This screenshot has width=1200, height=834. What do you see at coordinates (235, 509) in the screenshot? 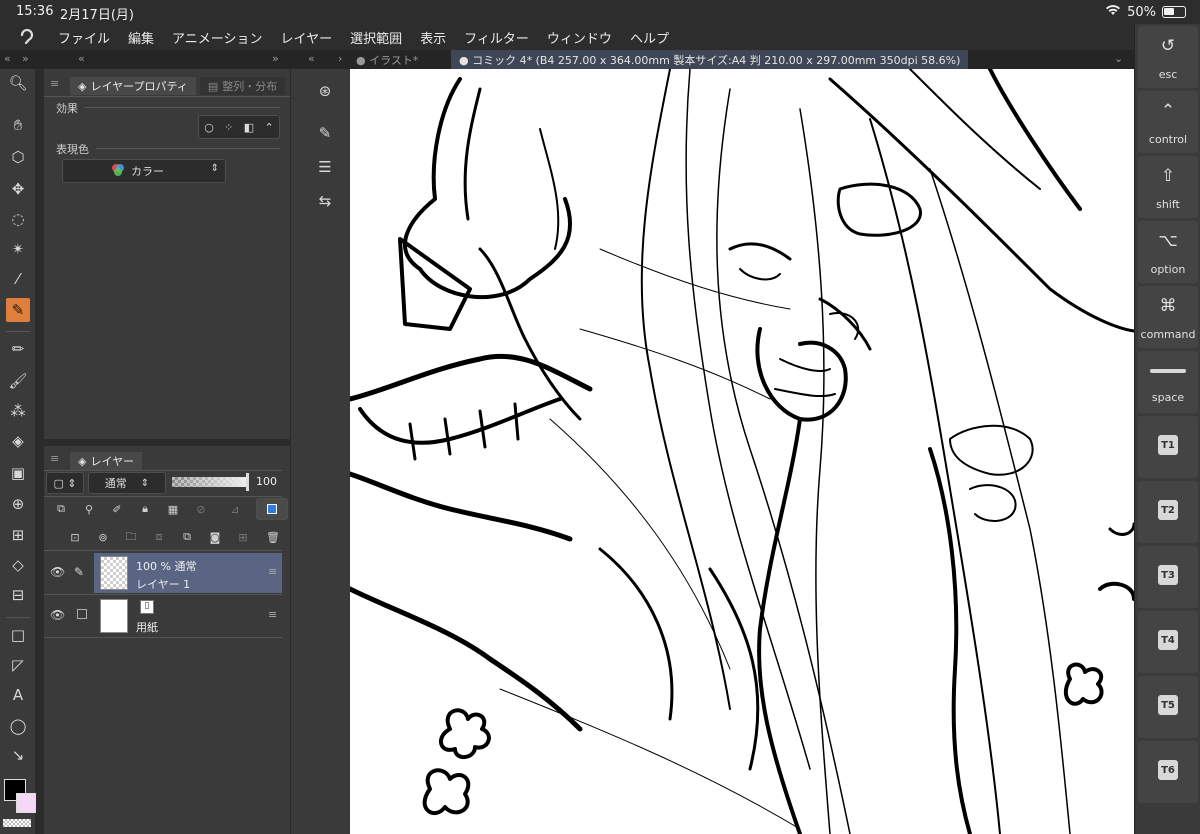
I see `ruler-toggle-icon: ⊿` at bounding box center [235, 509].